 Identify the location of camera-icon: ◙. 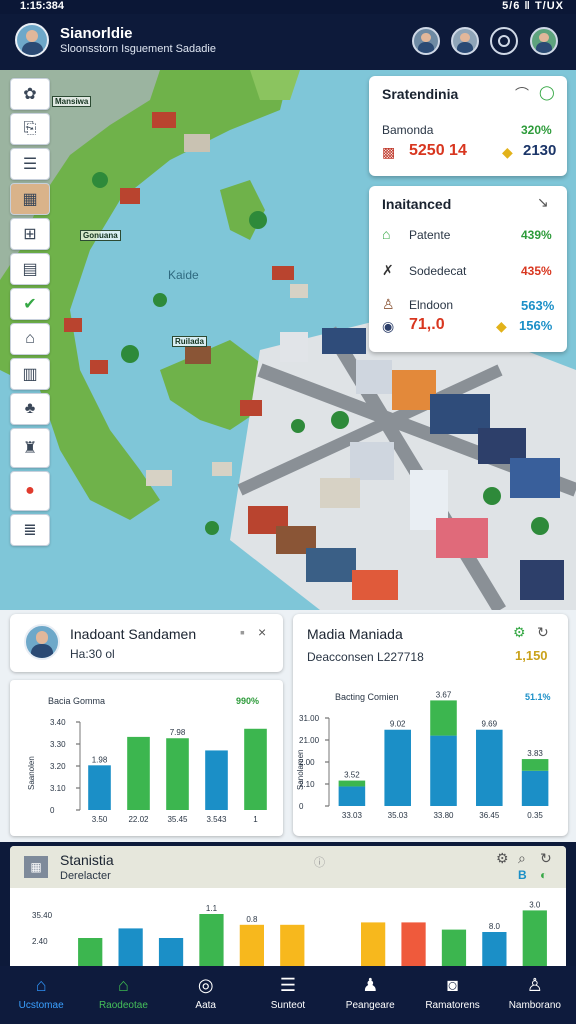
(452, 985).